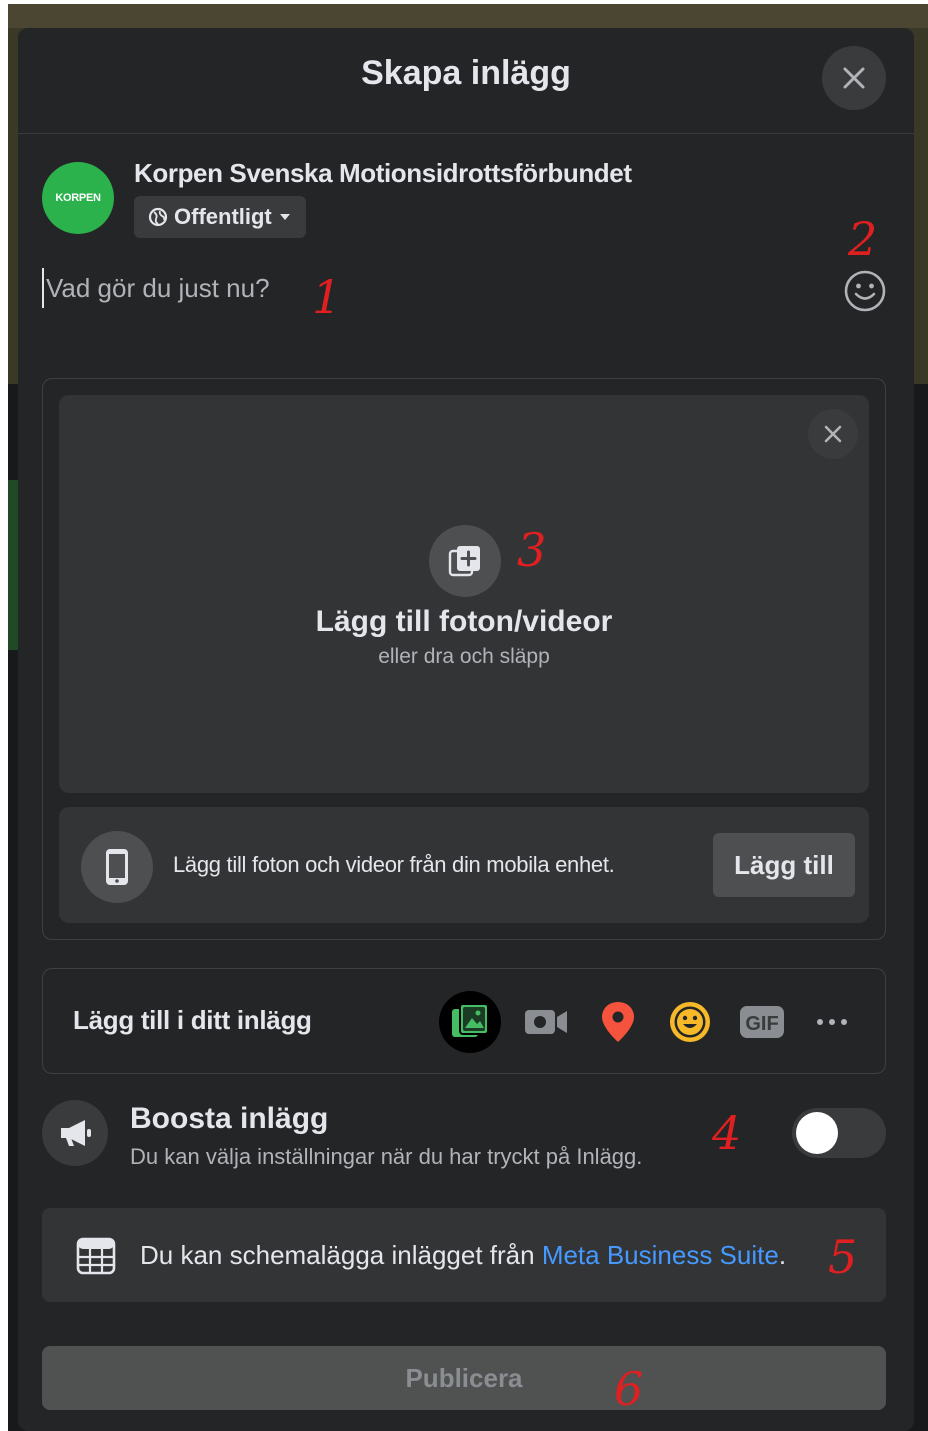 The height and width of the screenshot is (1431, 928). What do you see at coordinates (817, 1133) in the screenshot?
I see `toggle-knob` at bounding box center [817, 1133].